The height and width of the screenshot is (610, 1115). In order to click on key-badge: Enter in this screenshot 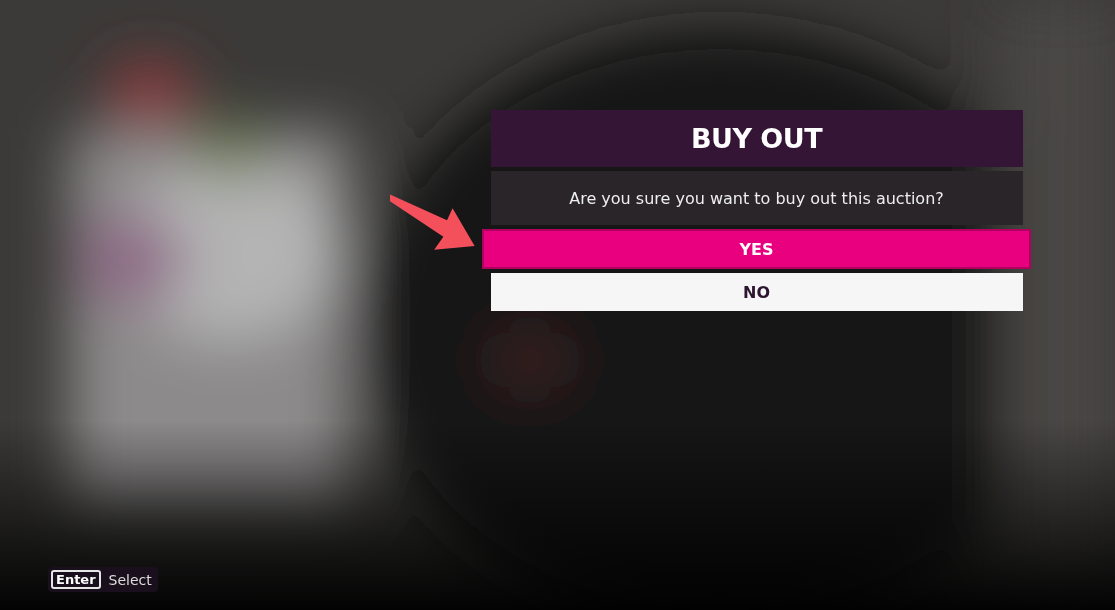, I will do `click(76, 579)`.